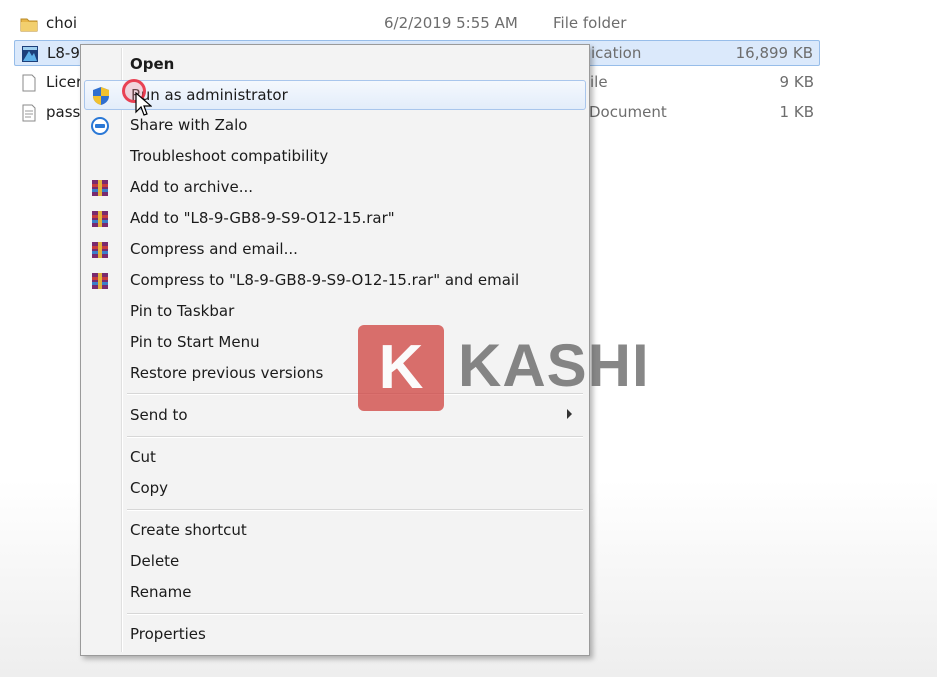 This screenshot has width=937, height=677. I want to click on file-type: ile, so click(599, 82).